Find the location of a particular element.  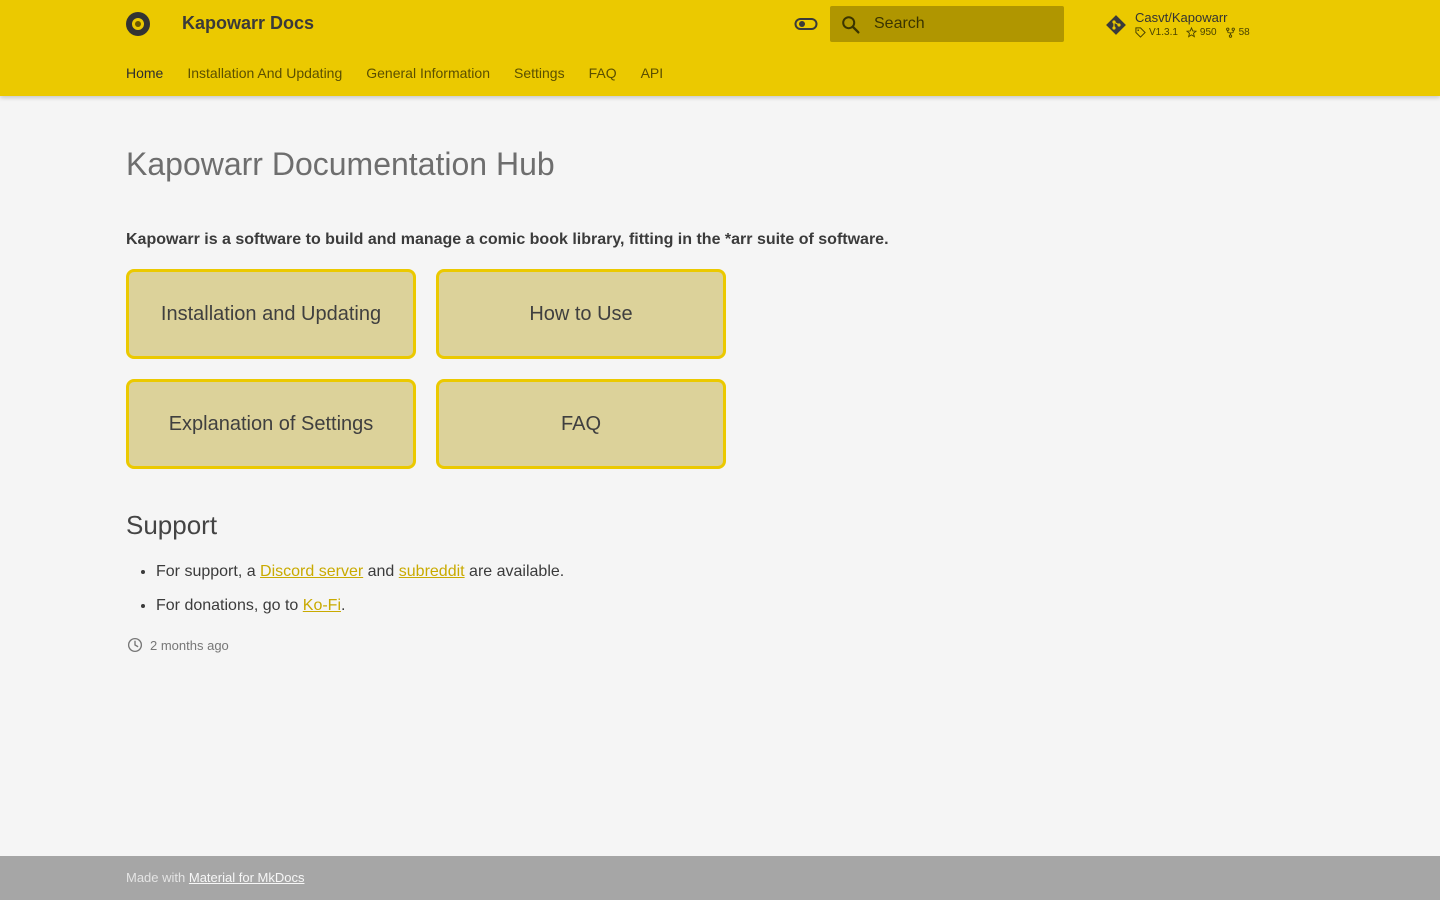

site-title: Kapowarr Docs is located at coordinates (248, 23).